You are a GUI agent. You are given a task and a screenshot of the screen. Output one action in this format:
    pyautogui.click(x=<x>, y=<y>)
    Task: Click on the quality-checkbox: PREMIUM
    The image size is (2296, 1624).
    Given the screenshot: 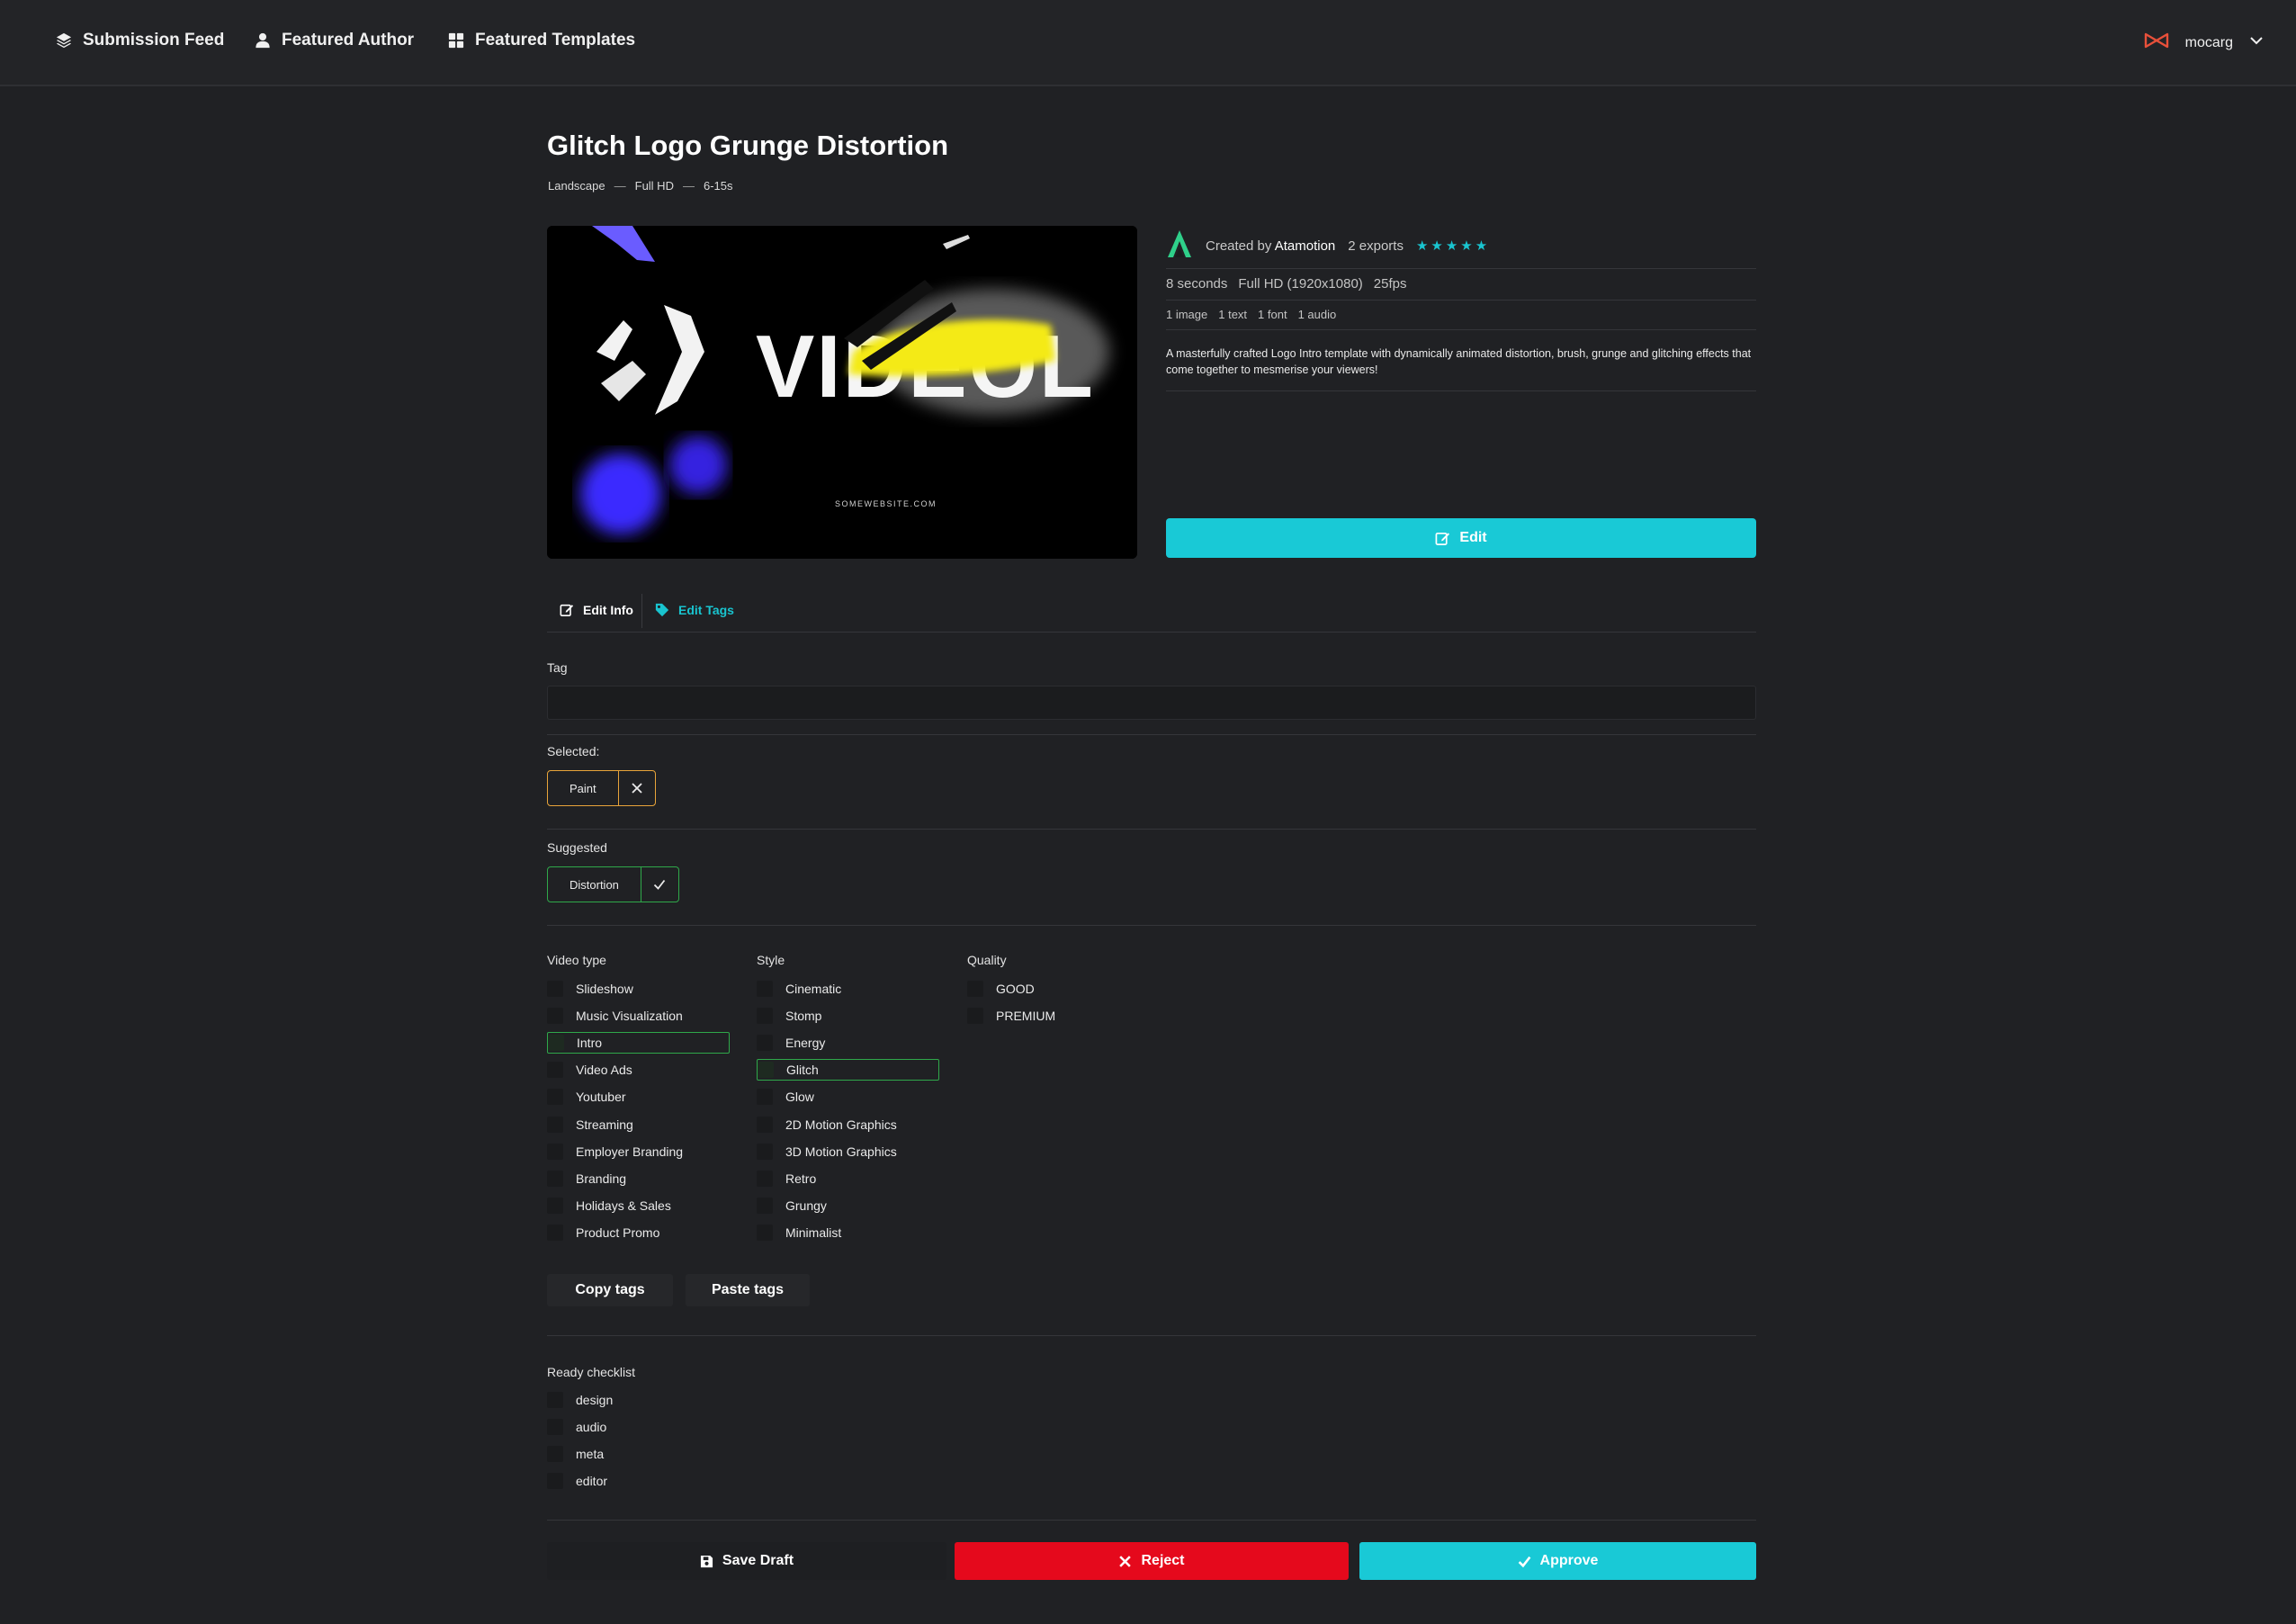 What is the action you would take?
    pyautogui.click(x=1011, y=1016)
    